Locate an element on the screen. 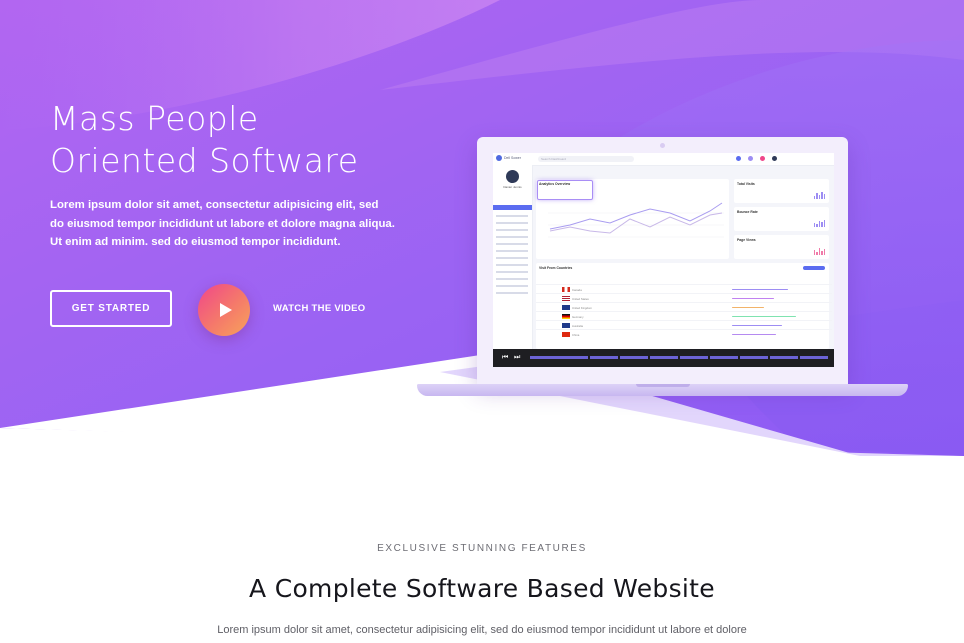  page-views-card: Page Views is located at coordinates (781, 247).